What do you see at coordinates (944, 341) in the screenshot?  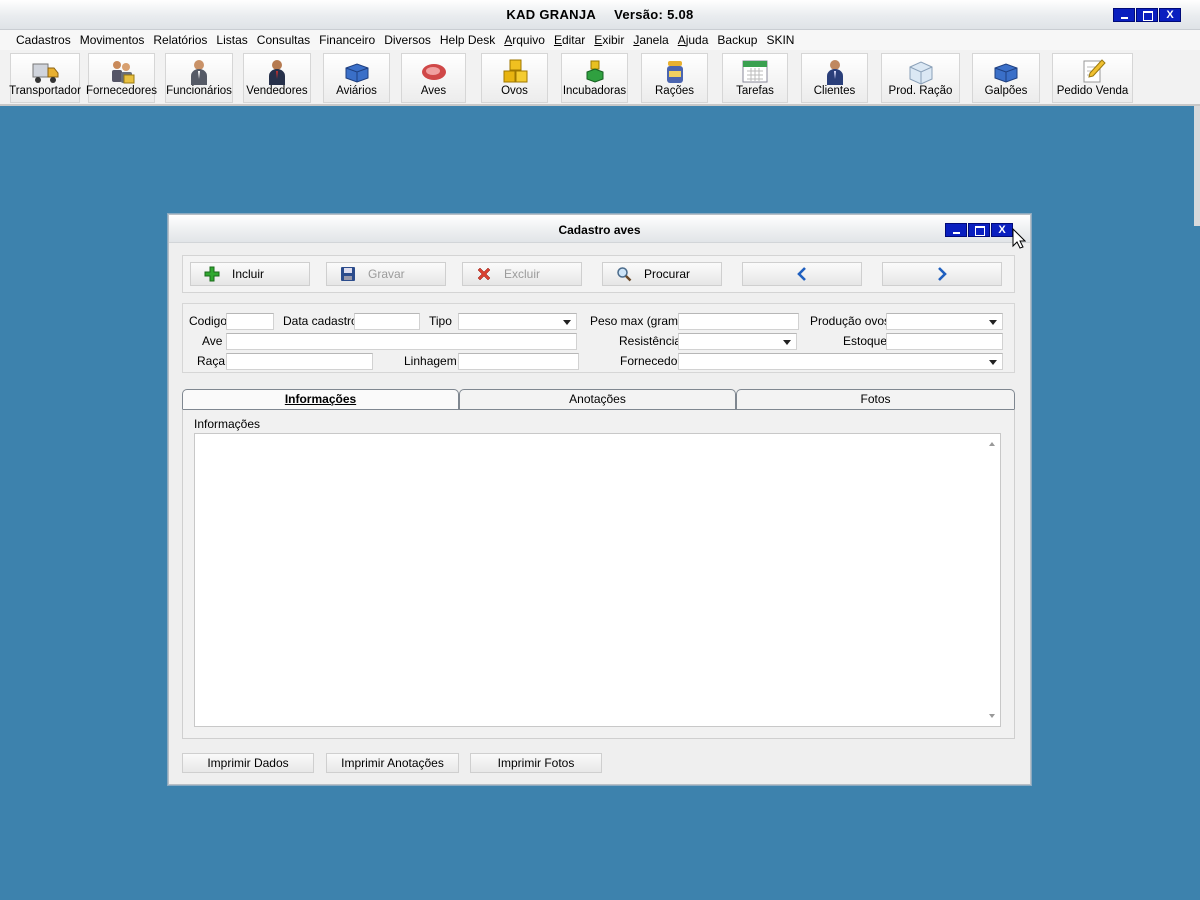 I see `estoque-field` at bounding box center [944, 341].